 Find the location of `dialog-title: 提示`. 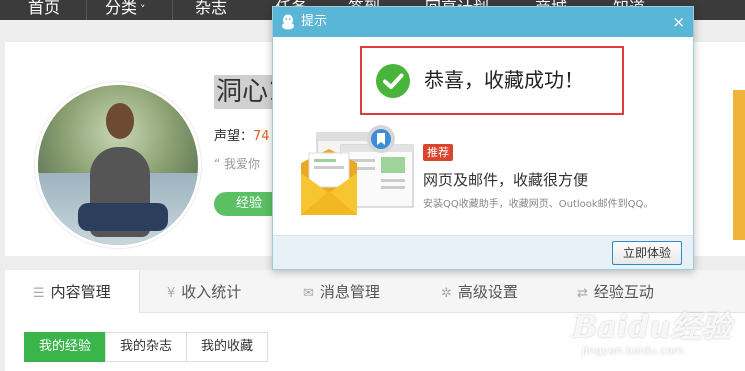

dialog-title: 提示 is located at coordinates (314, 21).